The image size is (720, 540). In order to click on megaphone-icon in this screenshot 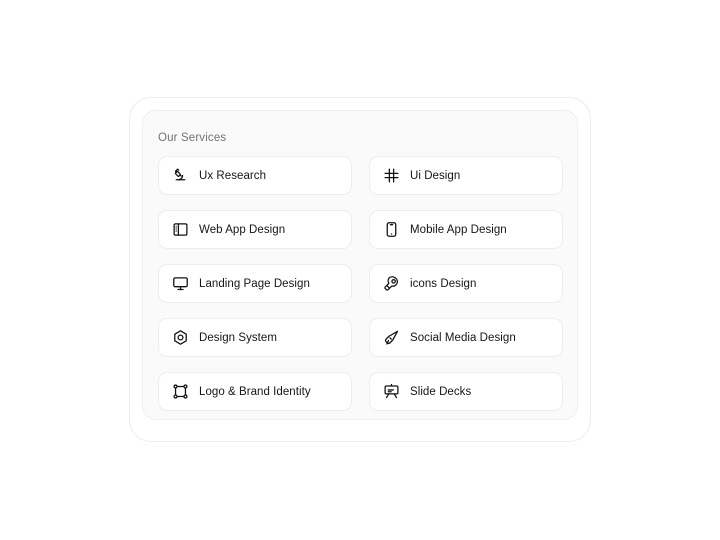, I will do `click(391, 337)`.